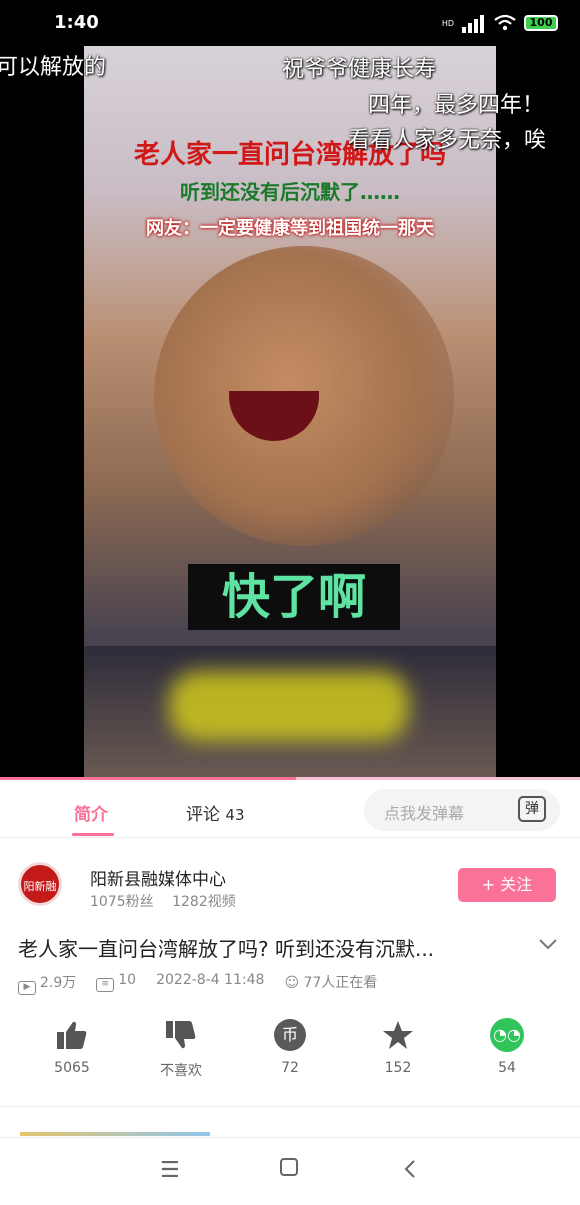 Image resolution: width=580 pixels, height=1205 pixels. What do you see at coordinates (53, 67) in the screenshot?
I see `danmaku-item: 可以解放的` at bounding box center [53, 67].